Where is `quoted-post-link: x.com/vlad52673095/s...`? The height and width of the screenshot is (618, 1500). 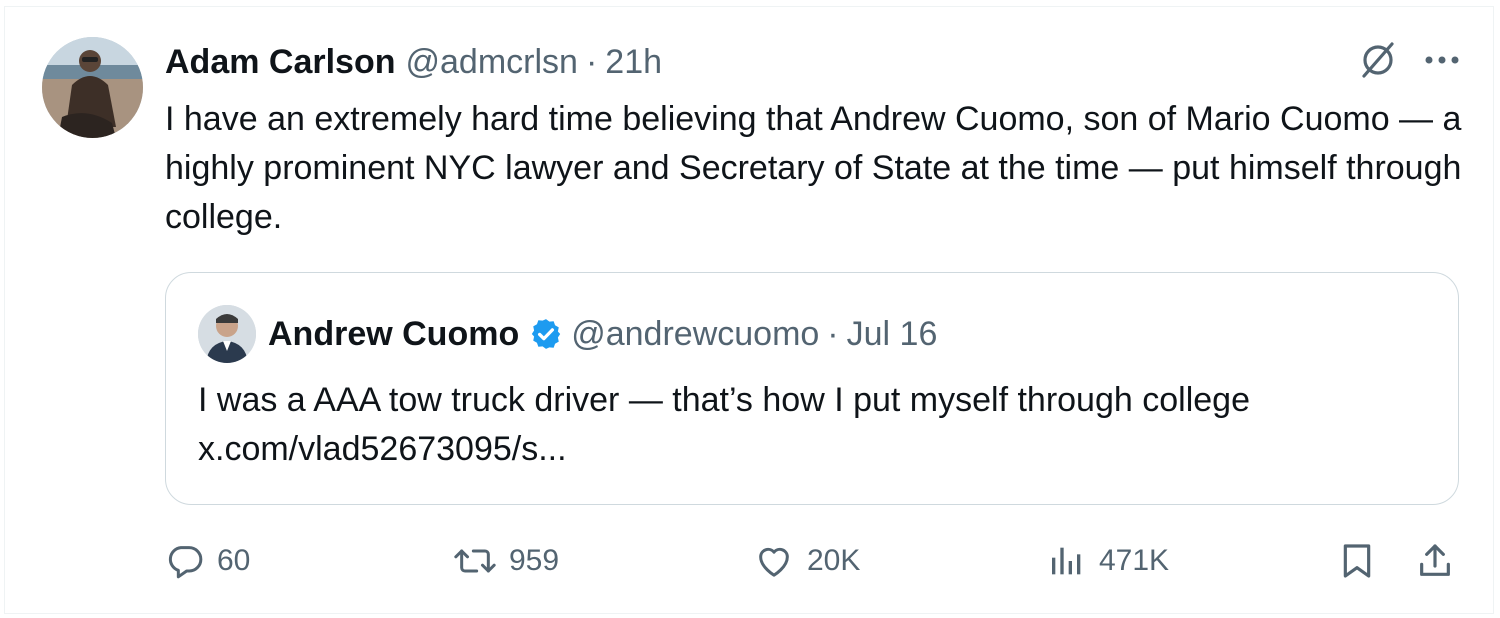
quoted-post-link: x.com/vlad52673095/s... is located at coordinates (818, 449).